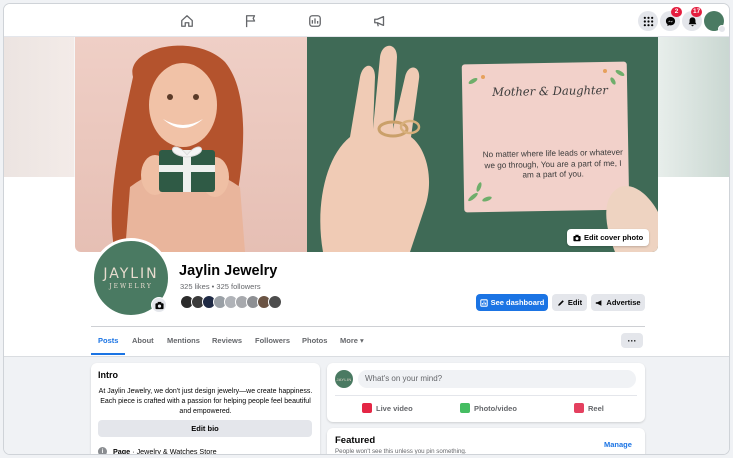 This screenshot has width=733, height=458. I want to click on logo-name: JAYLIN, so click(131, 274).